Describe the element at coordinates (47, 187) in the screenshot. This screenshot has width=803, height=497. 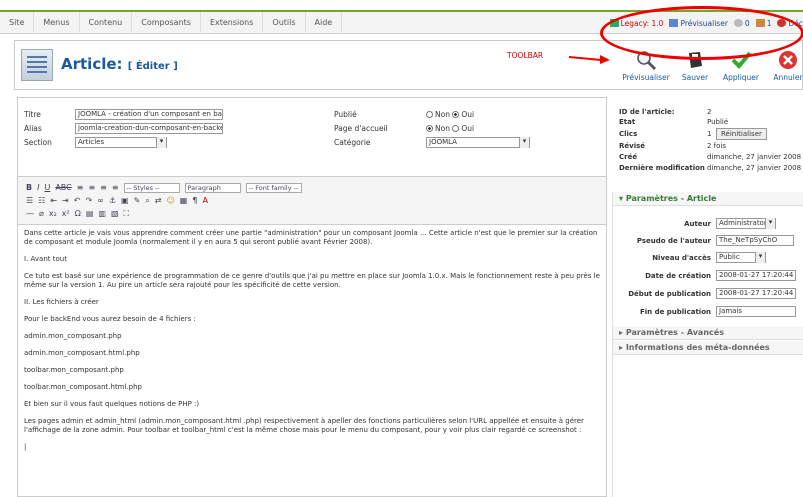
I see `underline-icon: U` at that location.